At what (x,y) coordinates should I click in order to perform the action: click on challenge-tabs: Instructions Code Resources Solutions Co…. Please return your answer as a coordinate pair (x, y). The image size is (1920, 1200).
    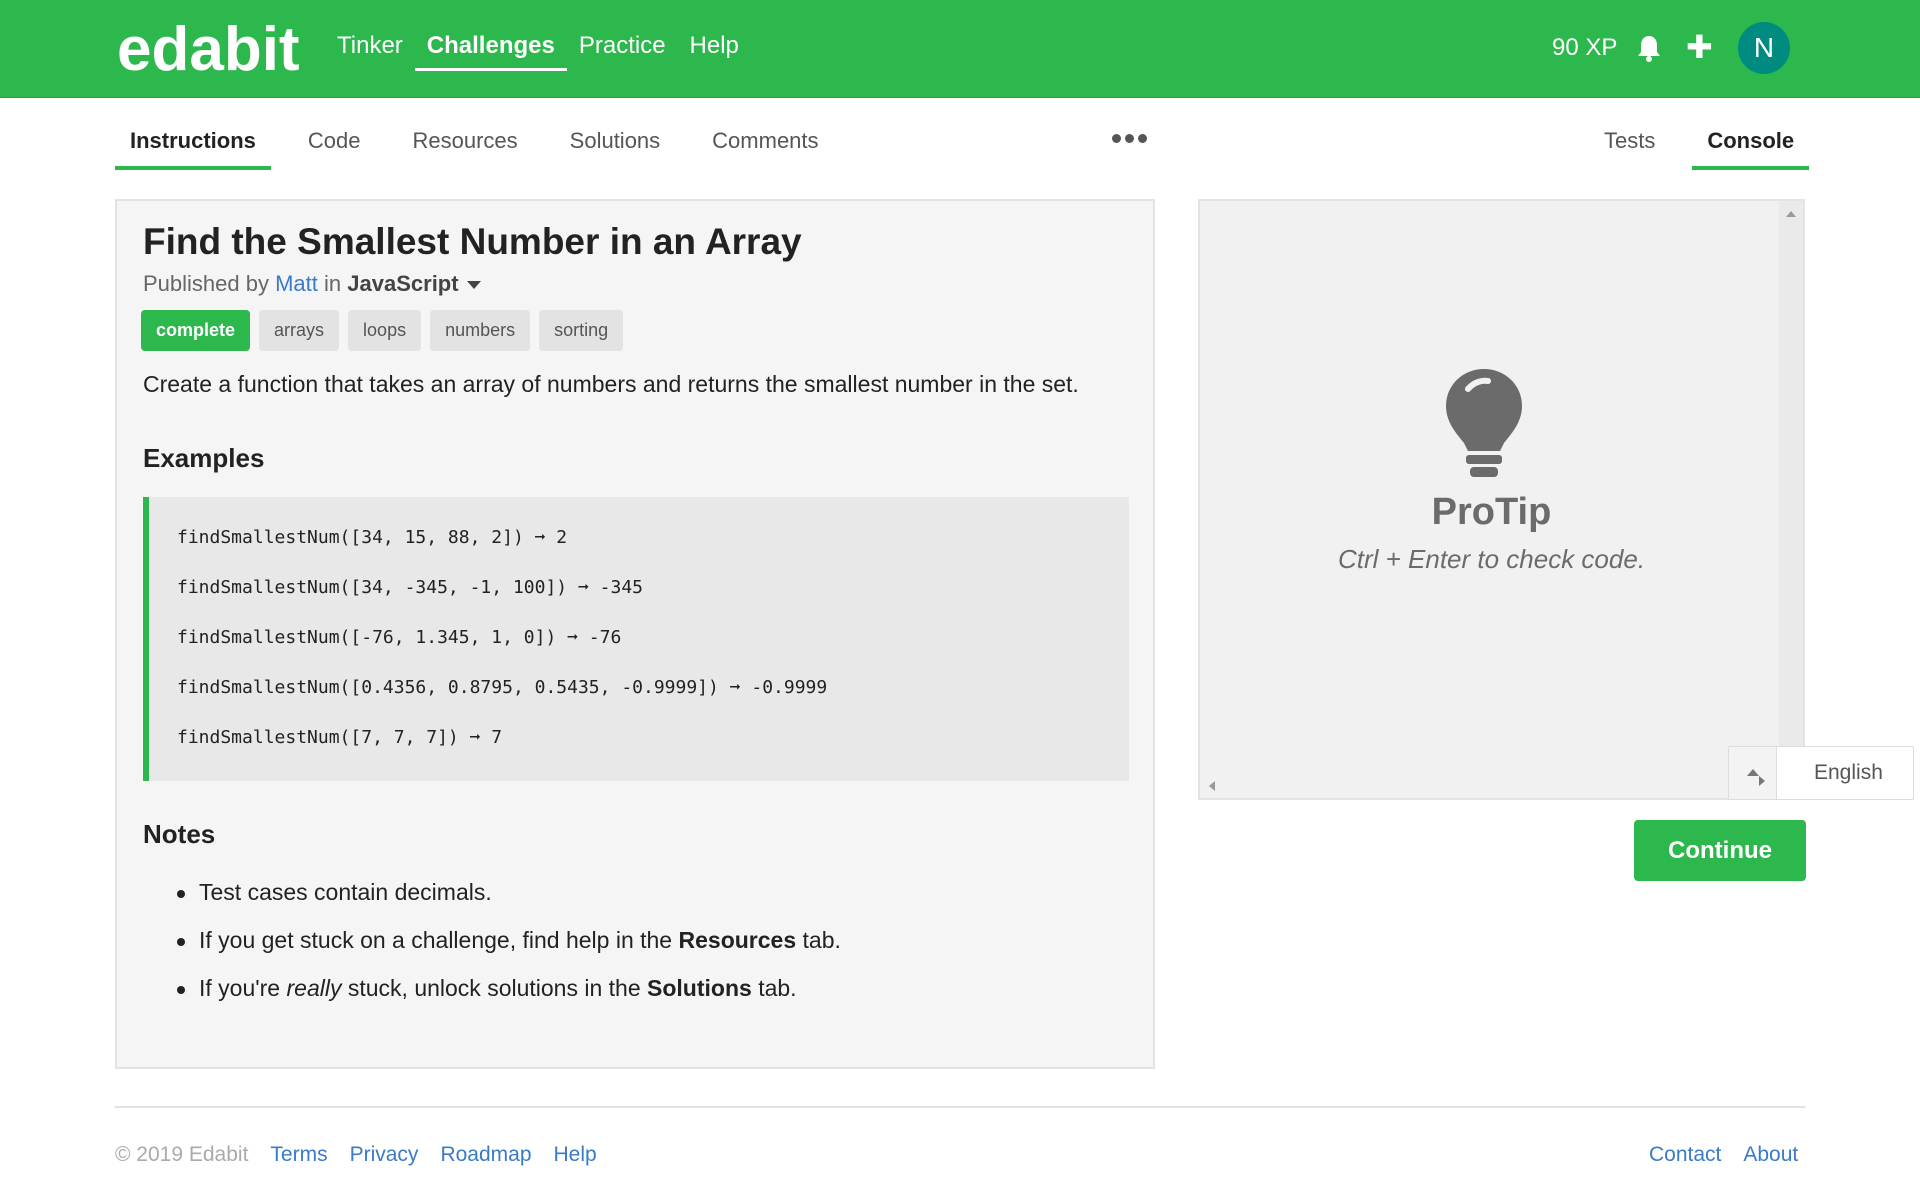
    Looking at the image, I should click on (485, 149).